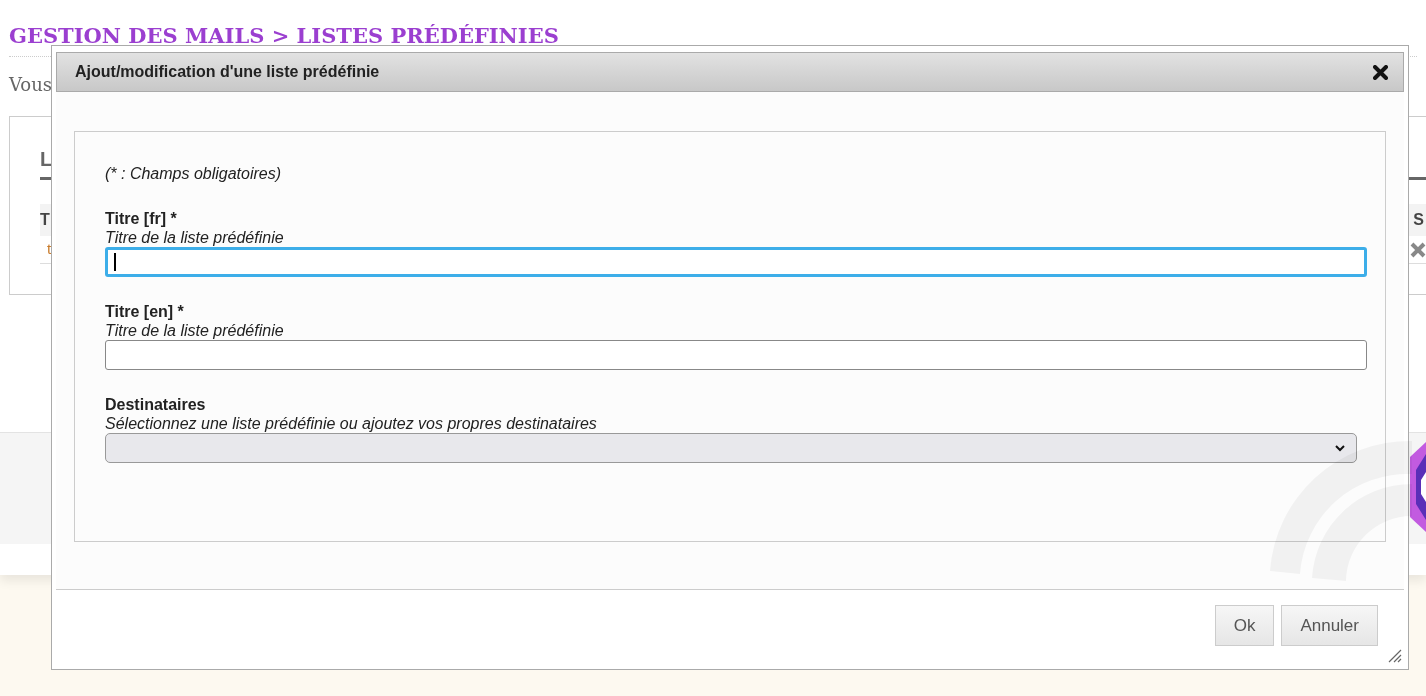 The width and height of the screenshot is (1426, 696). What do you see at coordinates (1340, 448) in the screenshot?
I see `chevron-down-icon` at bounding box center [1340, 448].